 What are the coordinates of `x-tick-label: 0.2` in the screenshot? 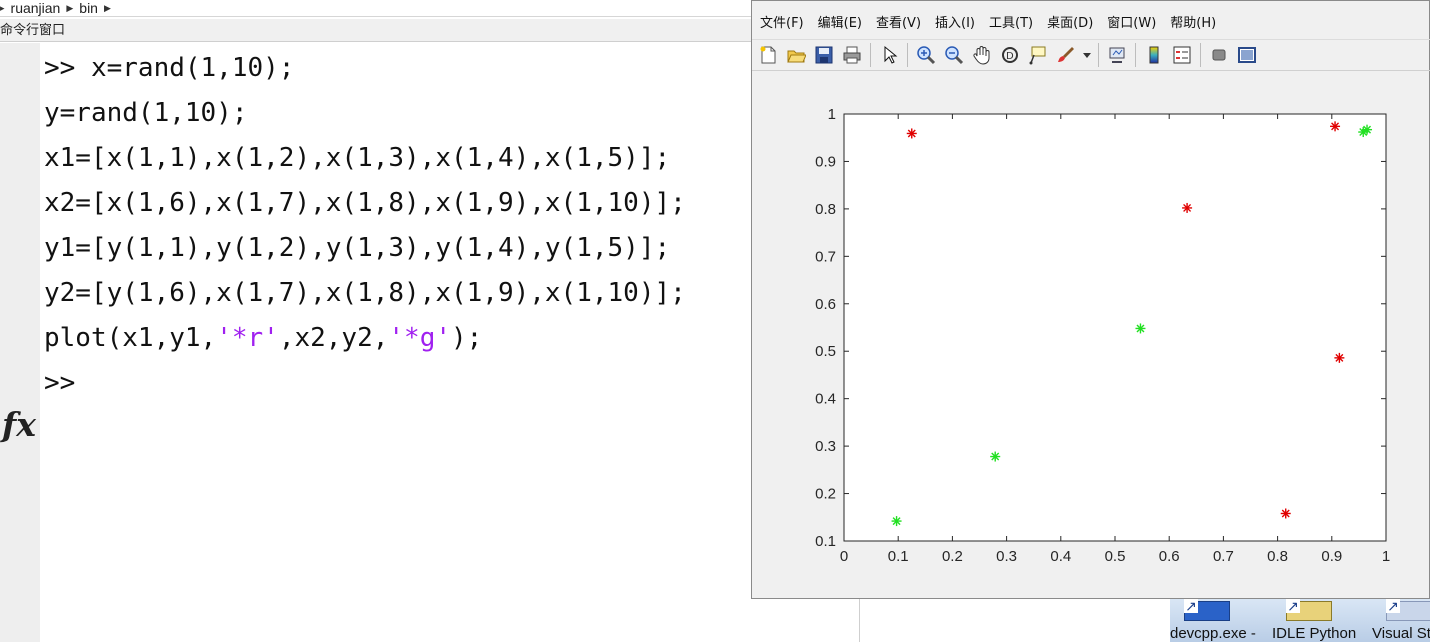 It's located at (952, 556).